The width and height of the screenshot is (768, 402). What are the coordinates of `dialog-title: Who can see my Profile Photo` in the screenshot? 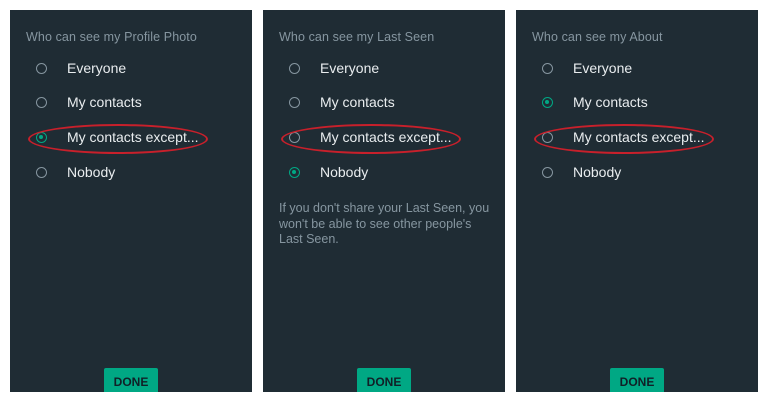 It's located at (111, 37).